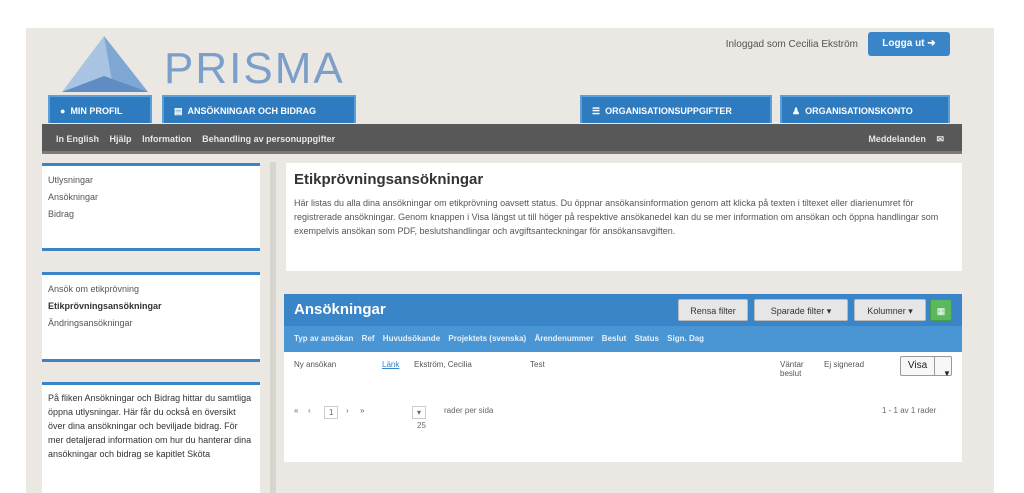  Describe the element at coordinates (254, 68) in the screenshot. I see `brand-name: PRISMA` at that location.